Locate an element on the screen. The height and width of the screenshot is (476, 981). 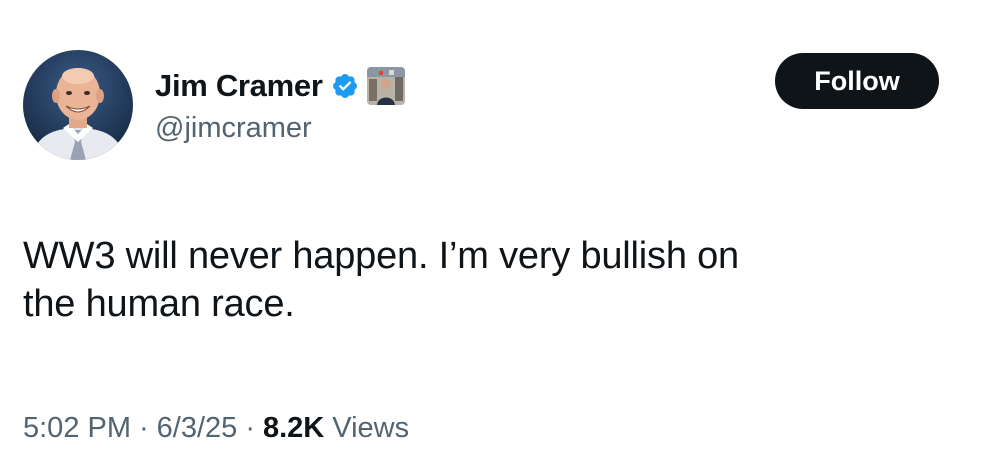
avatar-image is located at coordinates (78, 105).